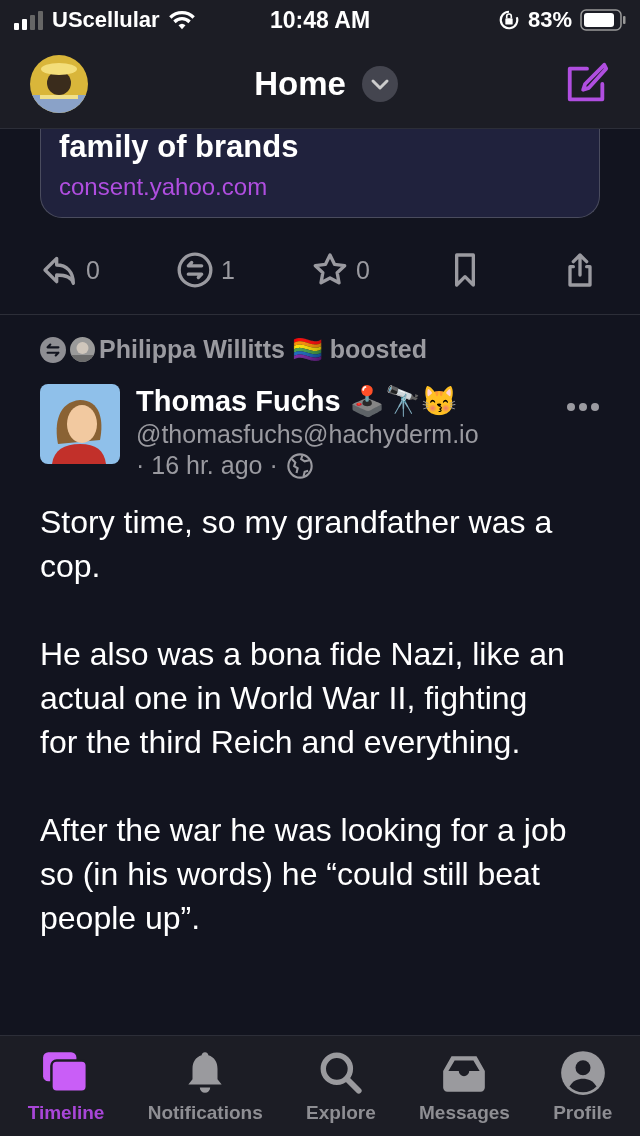 Image resolution: width=640 pixels, height=1136 pixels. What do you see at coordinates (603, 20) in the screenshot?
I see `battery-icon` at bounding box center [603, 20].